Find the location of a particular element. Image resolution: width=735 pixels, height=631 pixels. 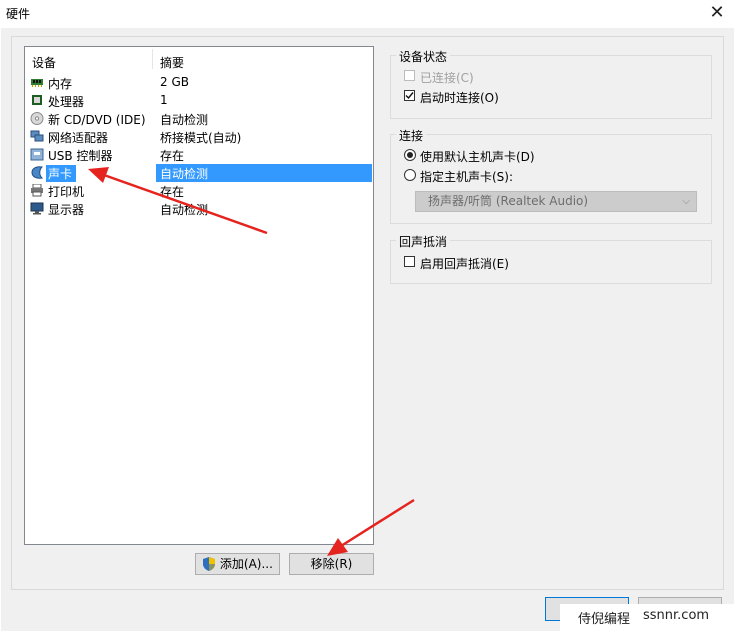

watermark-domain: ssnnr.com is located at coordinates (676, 615).